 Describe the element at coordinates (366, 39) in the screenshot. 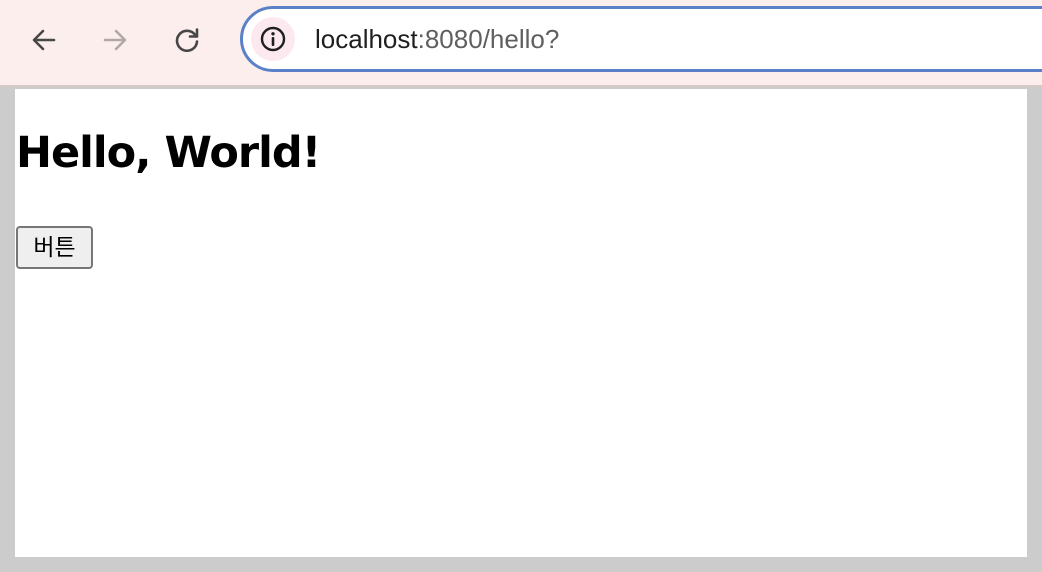

I see `url-host: localhost` at that location.